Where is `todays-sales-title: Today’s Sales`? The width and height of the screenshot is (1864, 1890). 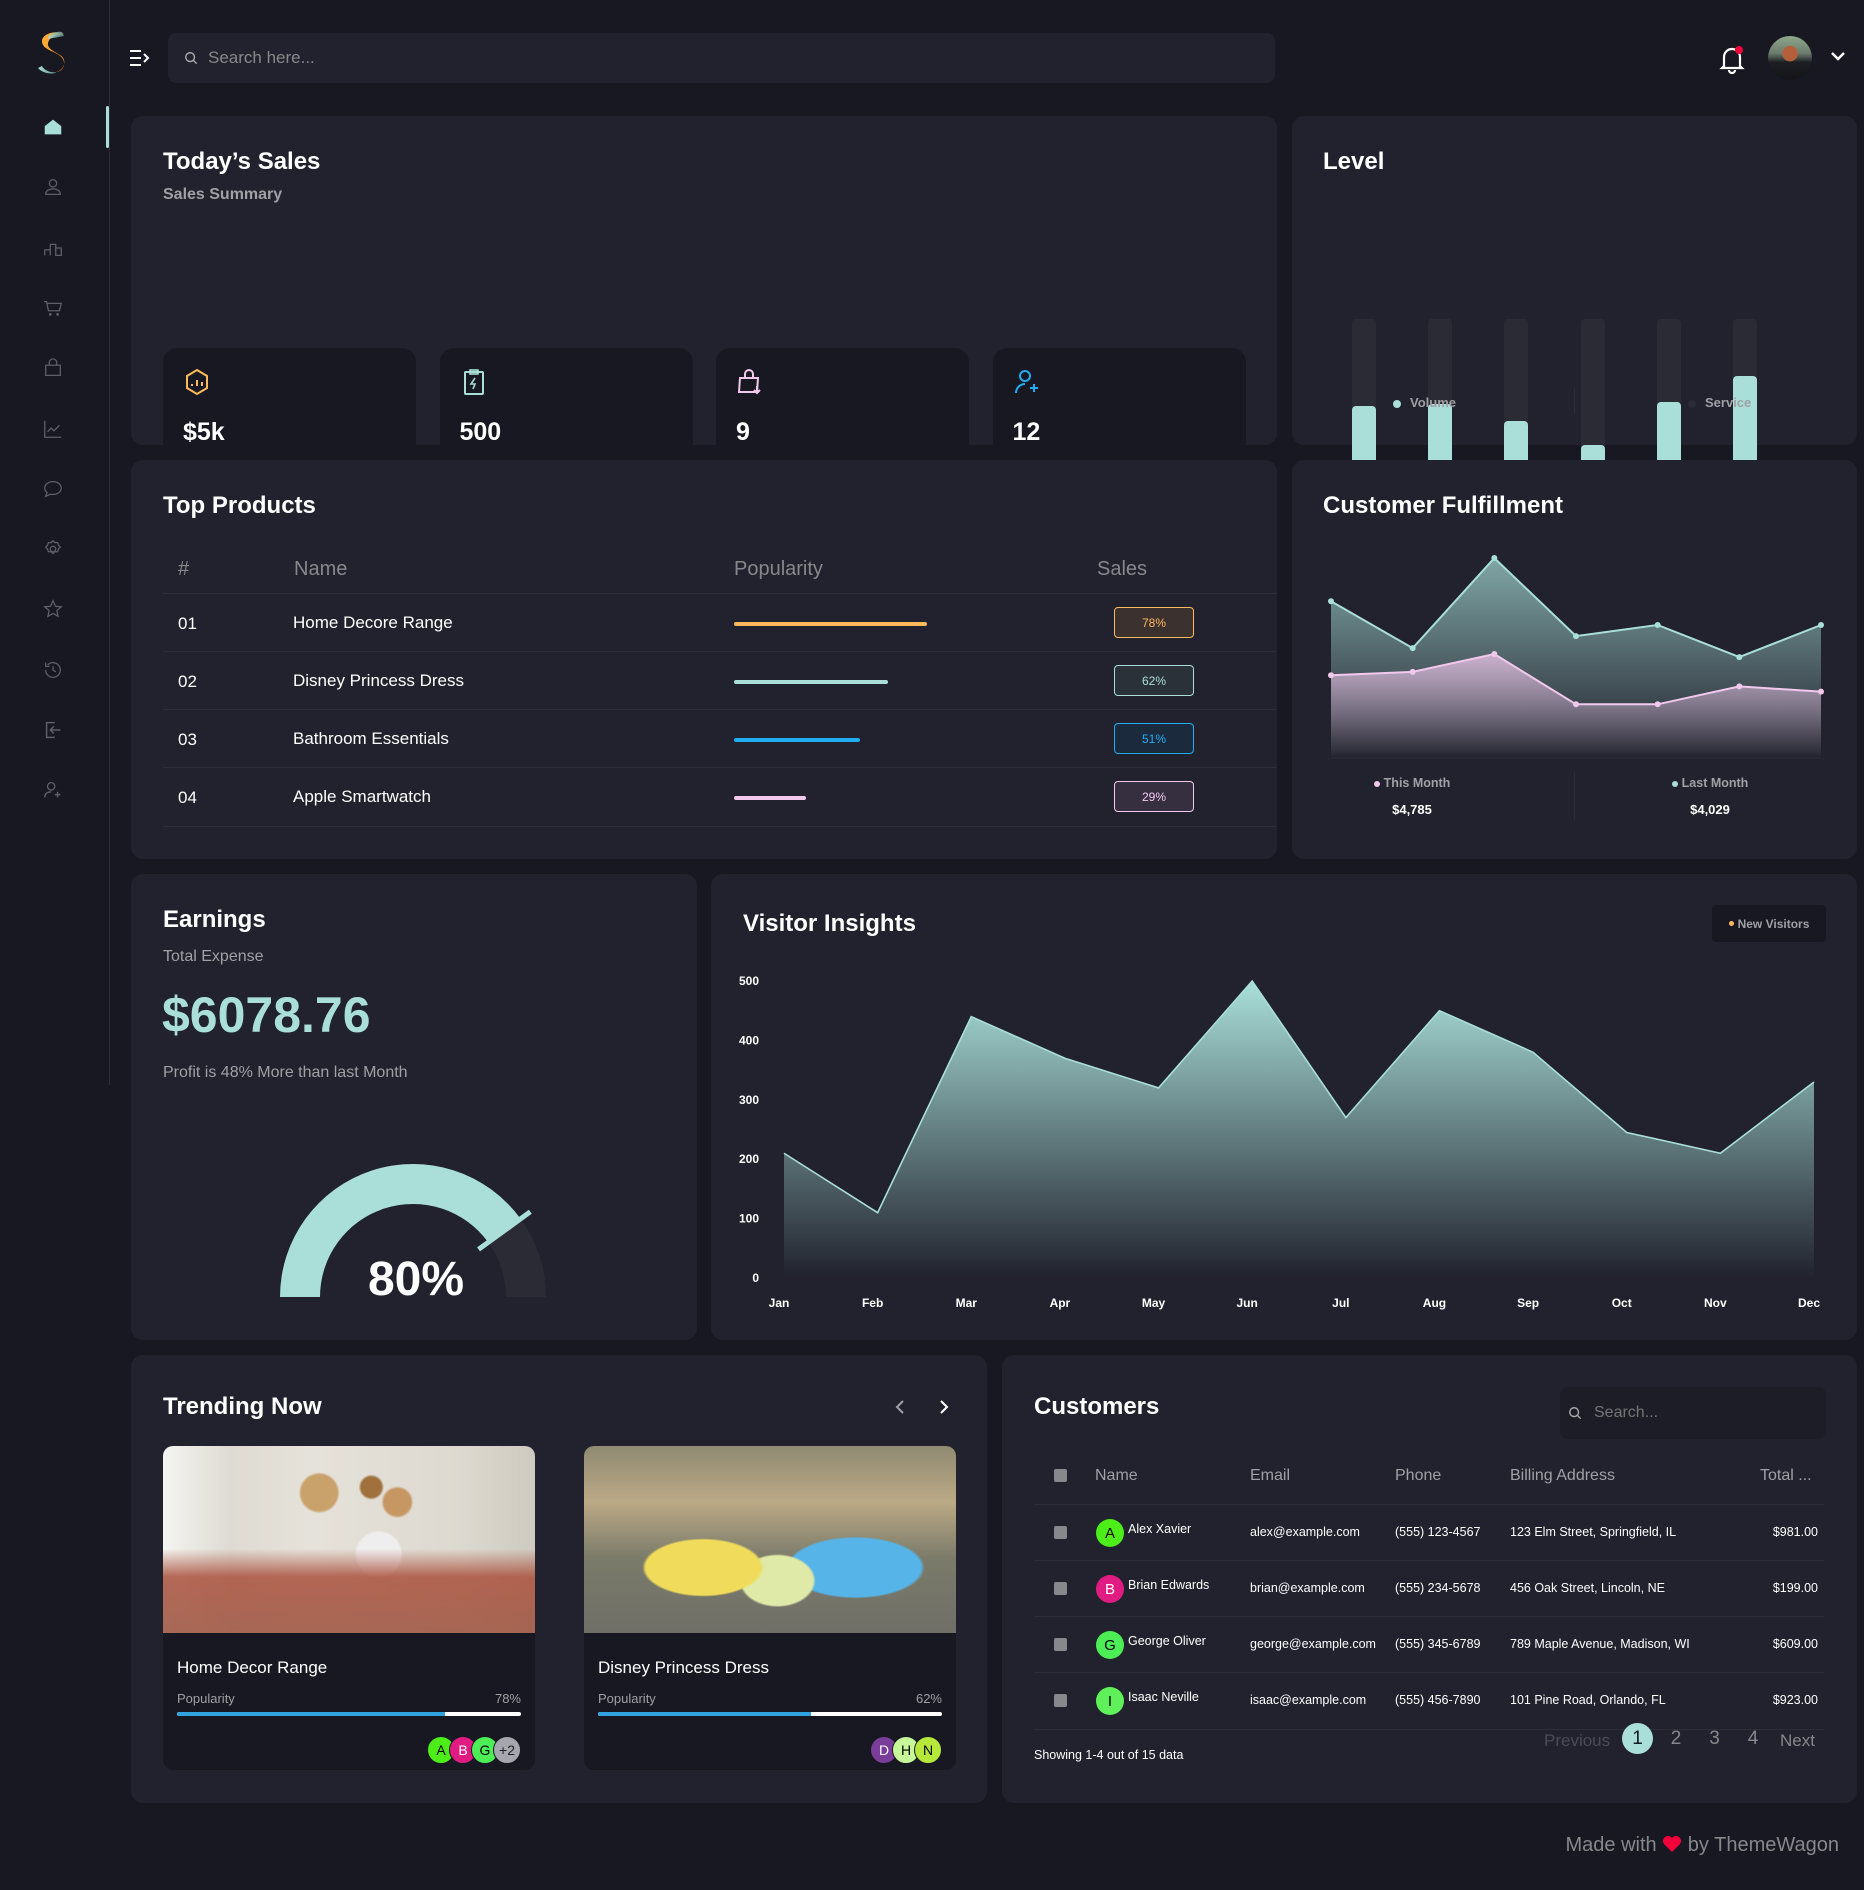 todays-sales-title: Today’s Sales is located at coordinates (242, 161).